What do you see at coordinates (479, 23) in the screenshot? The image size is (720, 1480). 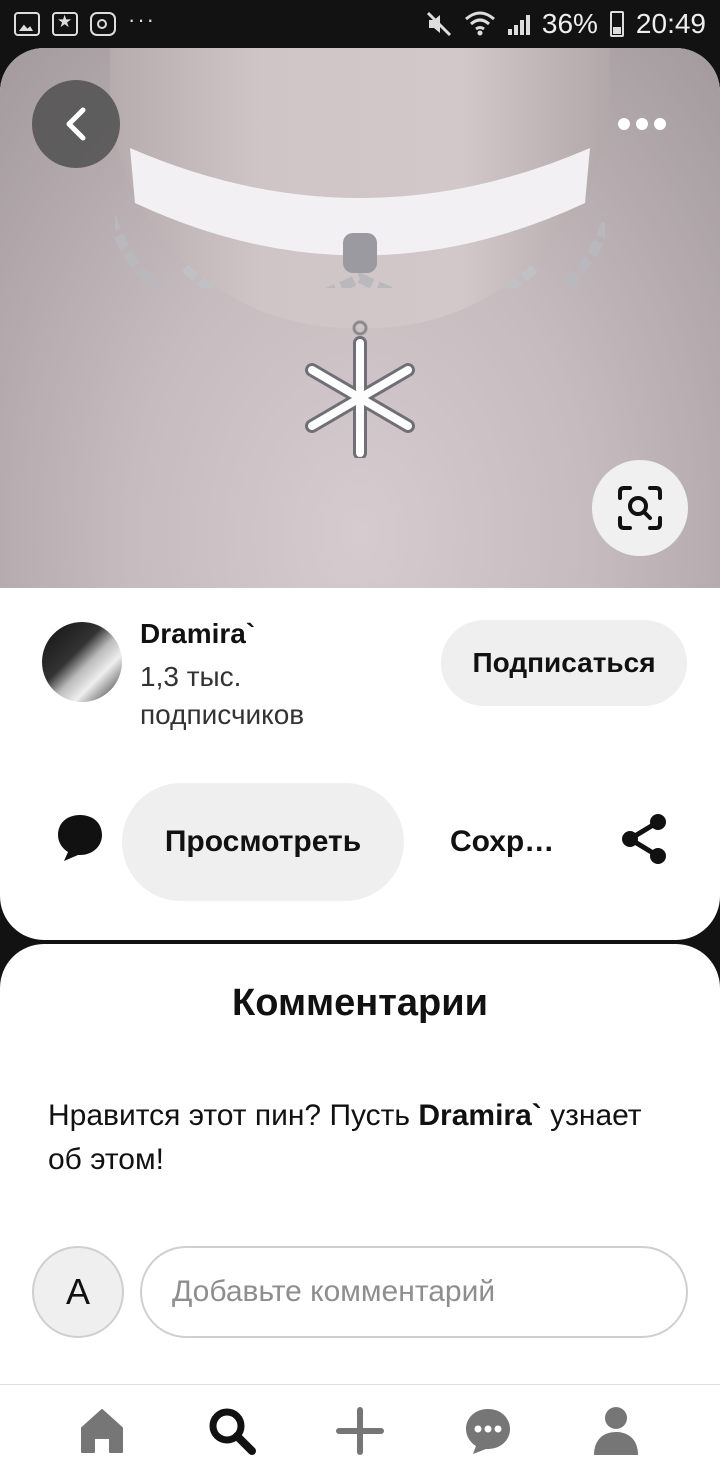 I see `wifi-icon` at bounding box center [479, 23].